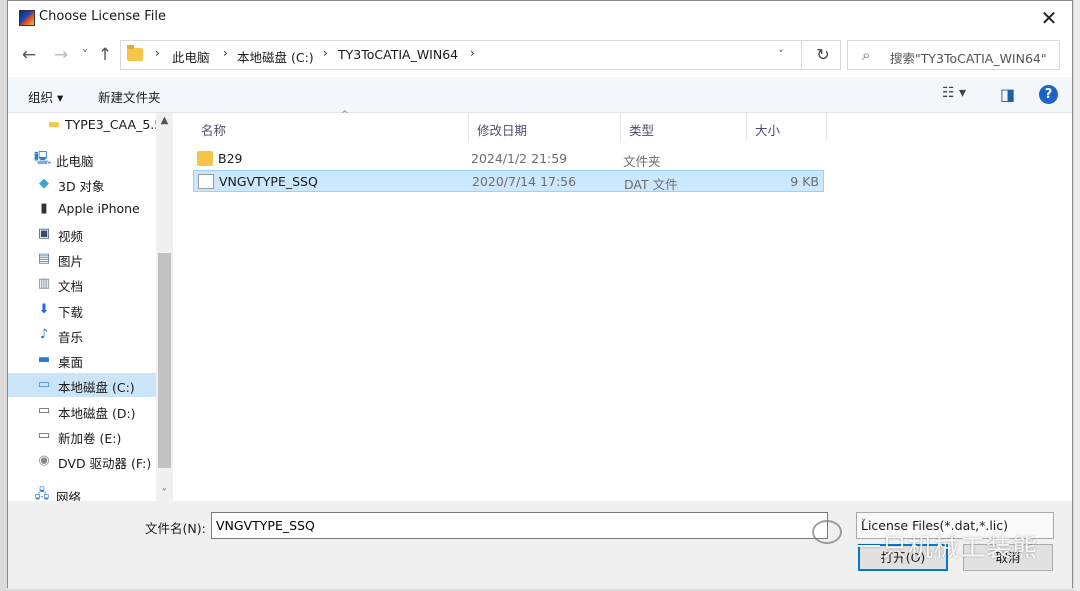 The width and height of the screenshot is (1080, 591). Describe the element at coordinates (43, 158) in the screenshot. I see `computer-icon: 🖳` at that location.